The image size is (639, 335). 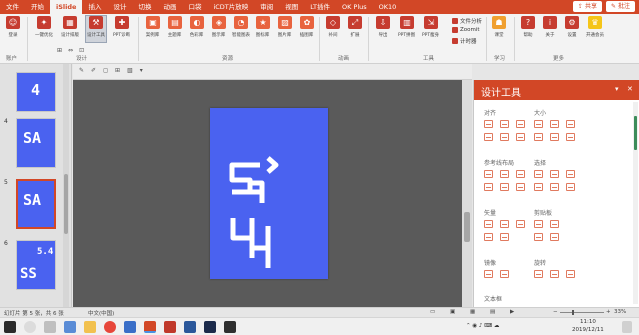 I want to click on zoom-slider-thumb, so click(x=573, y=312).